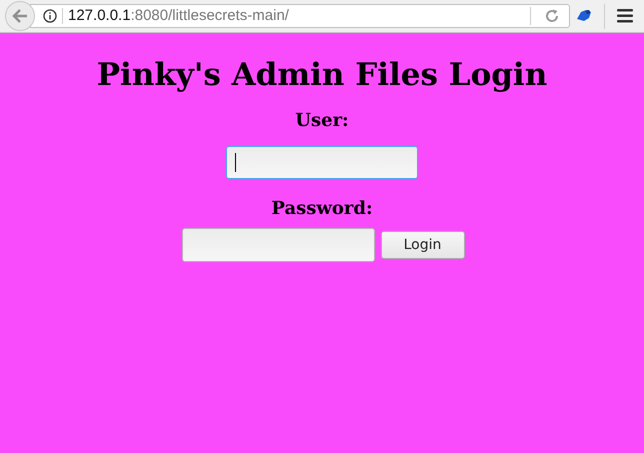 The image size is (644, 453). Describe the element at coordinates (300, 16) in the screenshot. I see `address-bar: 127.0.0.1:8080/littlesecrets-main/` at that location.